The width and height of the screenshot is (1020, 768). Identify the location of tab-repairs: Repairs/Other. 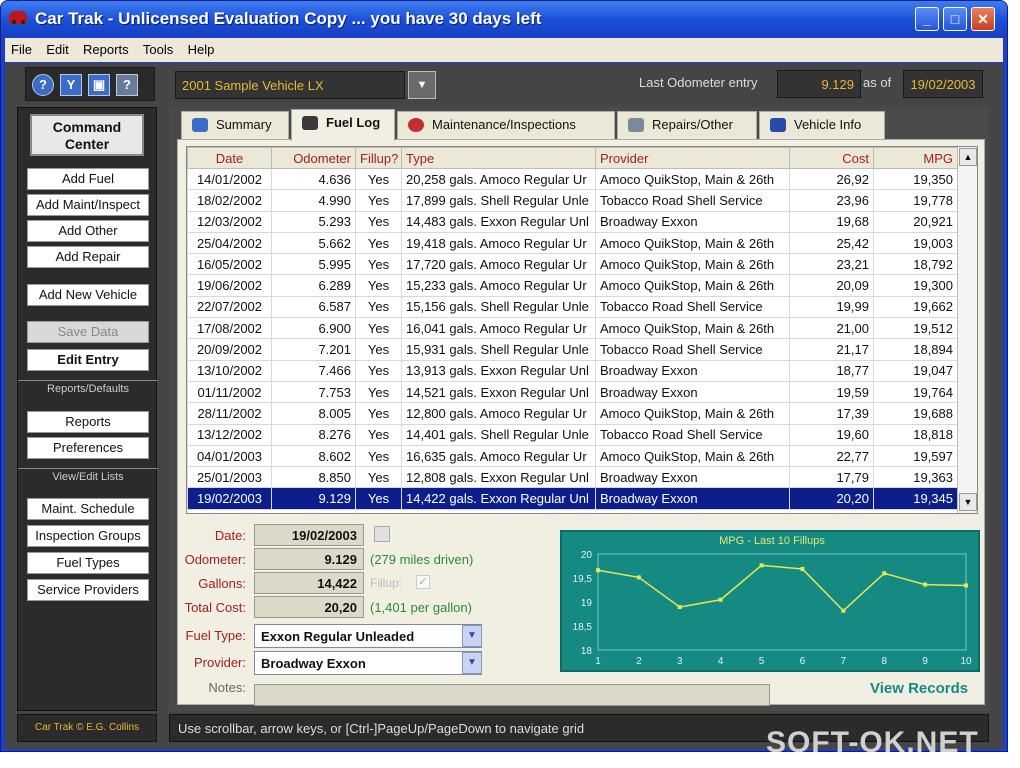
(687, 125).